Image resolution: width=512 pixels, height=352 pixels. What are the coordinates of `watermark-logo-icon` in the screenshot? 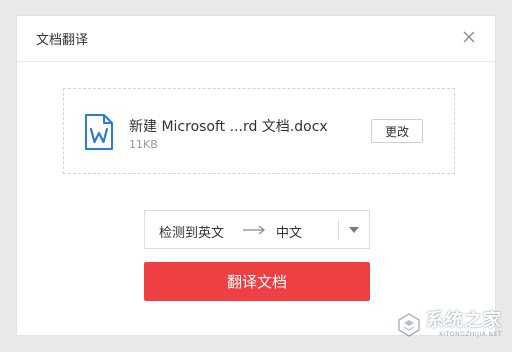 It's located at (409, 325).